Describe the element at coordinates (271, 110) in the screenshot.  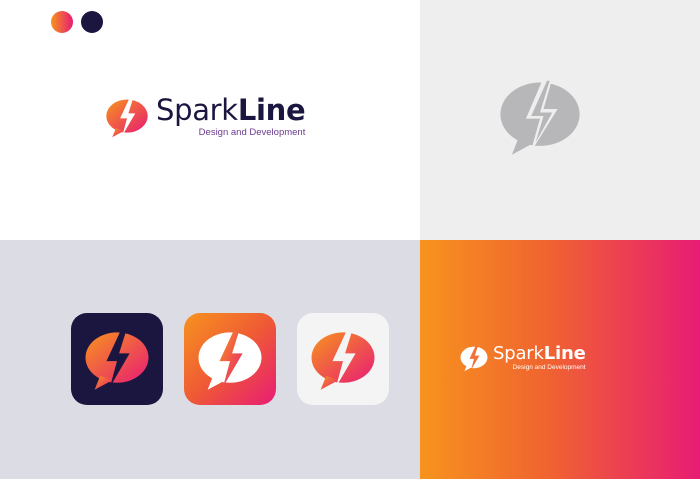
I see `brand-name-line: Line` at that location.